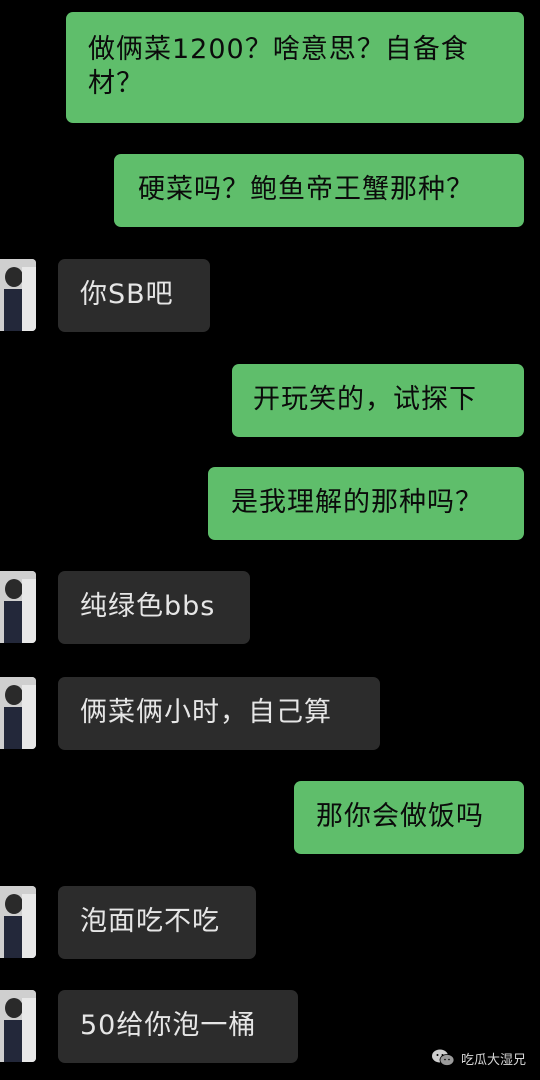 This screenshot has height=1080, width=540. I want to click on chat-bubble-outgoing: 开玩笑的，试探下, so click(378, 400).